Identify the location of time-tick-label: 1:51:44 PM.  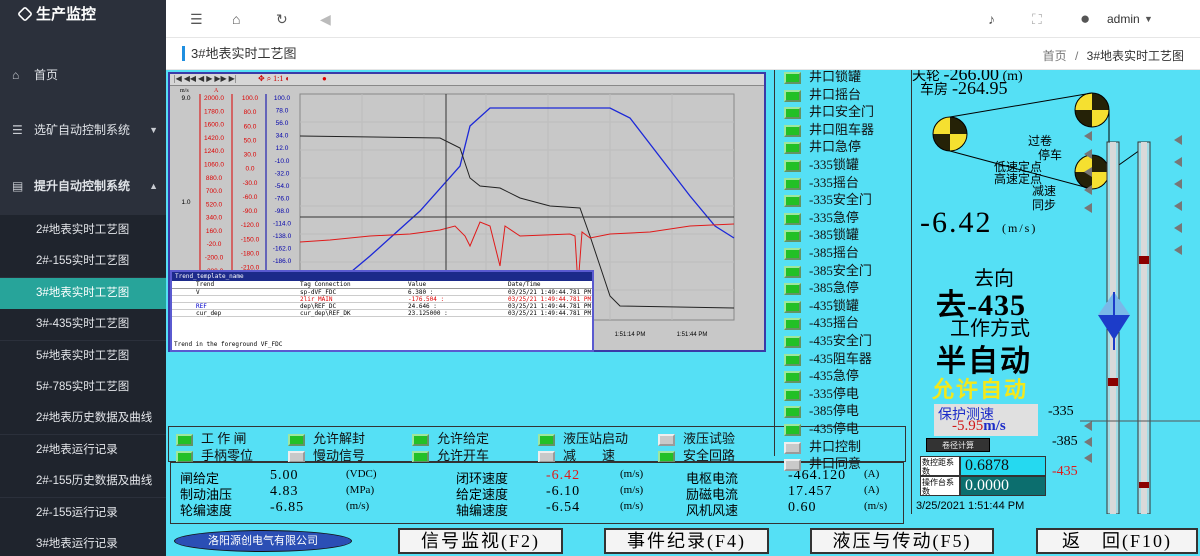
(692, 335).